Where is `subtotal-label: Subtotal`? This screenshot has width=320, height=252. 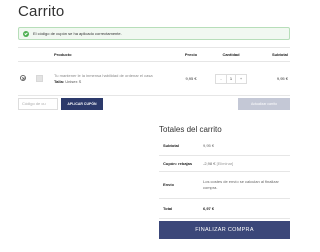
subtotal-label: Subtotal is located at coordinates (179, 146).